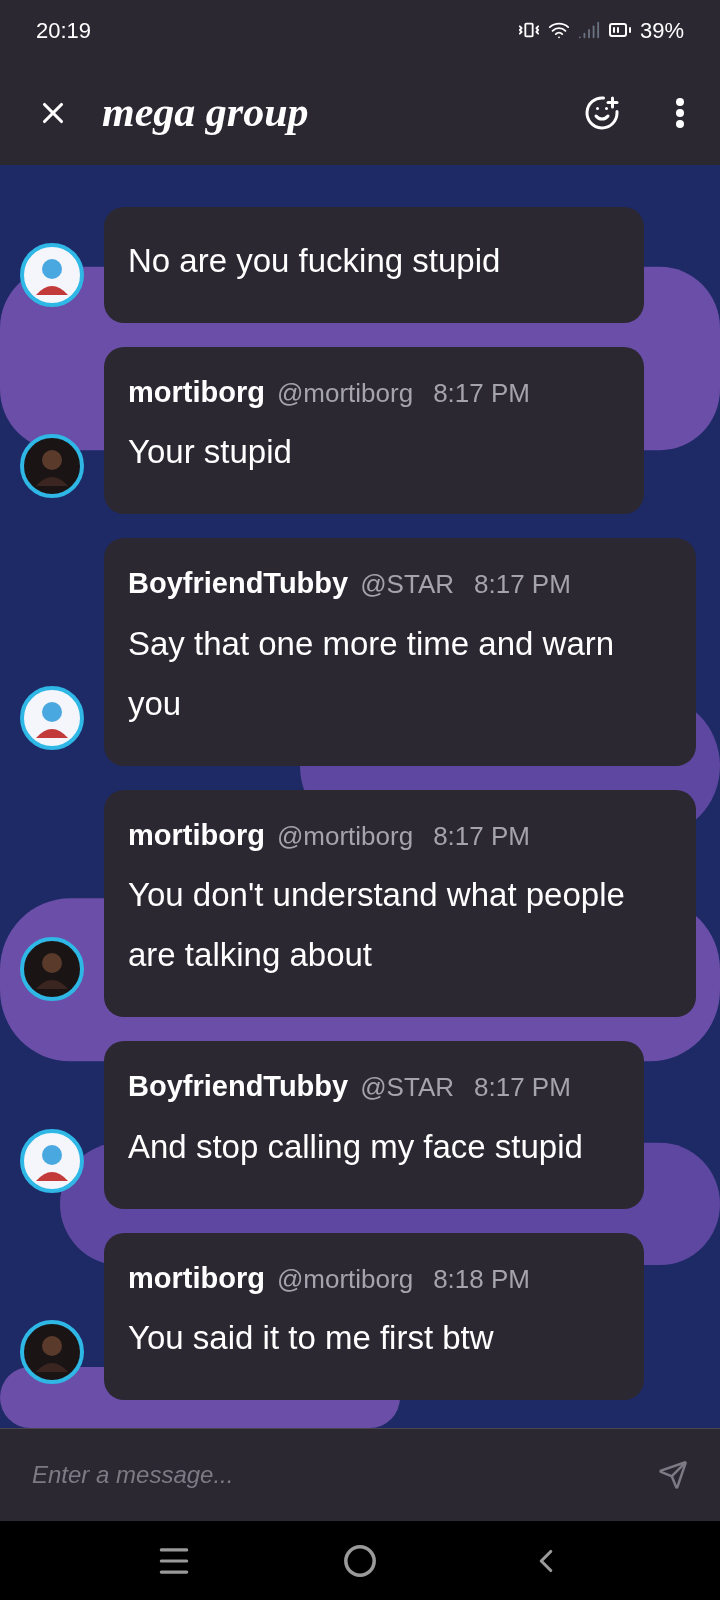 This screenshot has height=1600, width=720. I want to click on signal-icon, so click(588, 30).